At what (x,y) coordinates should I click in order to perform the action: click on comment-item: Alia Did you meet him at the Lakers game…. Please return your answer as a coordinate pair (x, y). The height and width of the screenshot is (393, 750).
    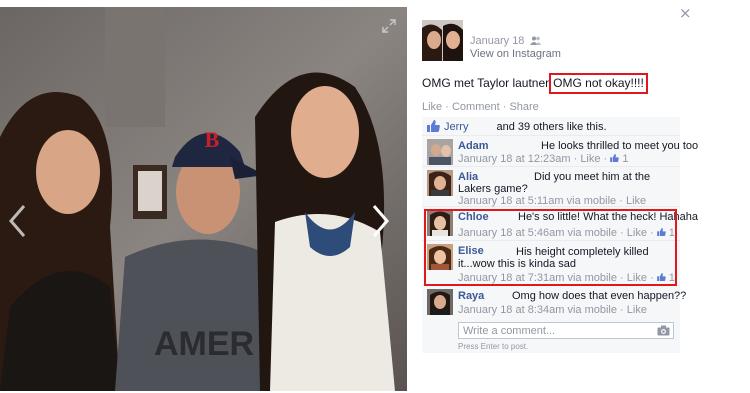
    Looking at the image, I should click on (551, 187).